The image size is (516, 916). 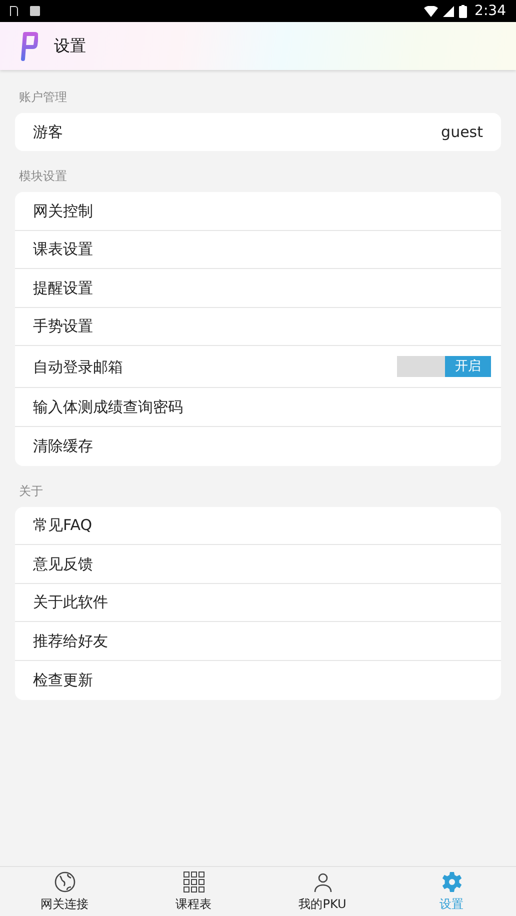 What do you see at coordinates (108, 407) in the screenshot?
I see `row-label: 输入体测成绩查询密码` at bounding box center [108, 407].